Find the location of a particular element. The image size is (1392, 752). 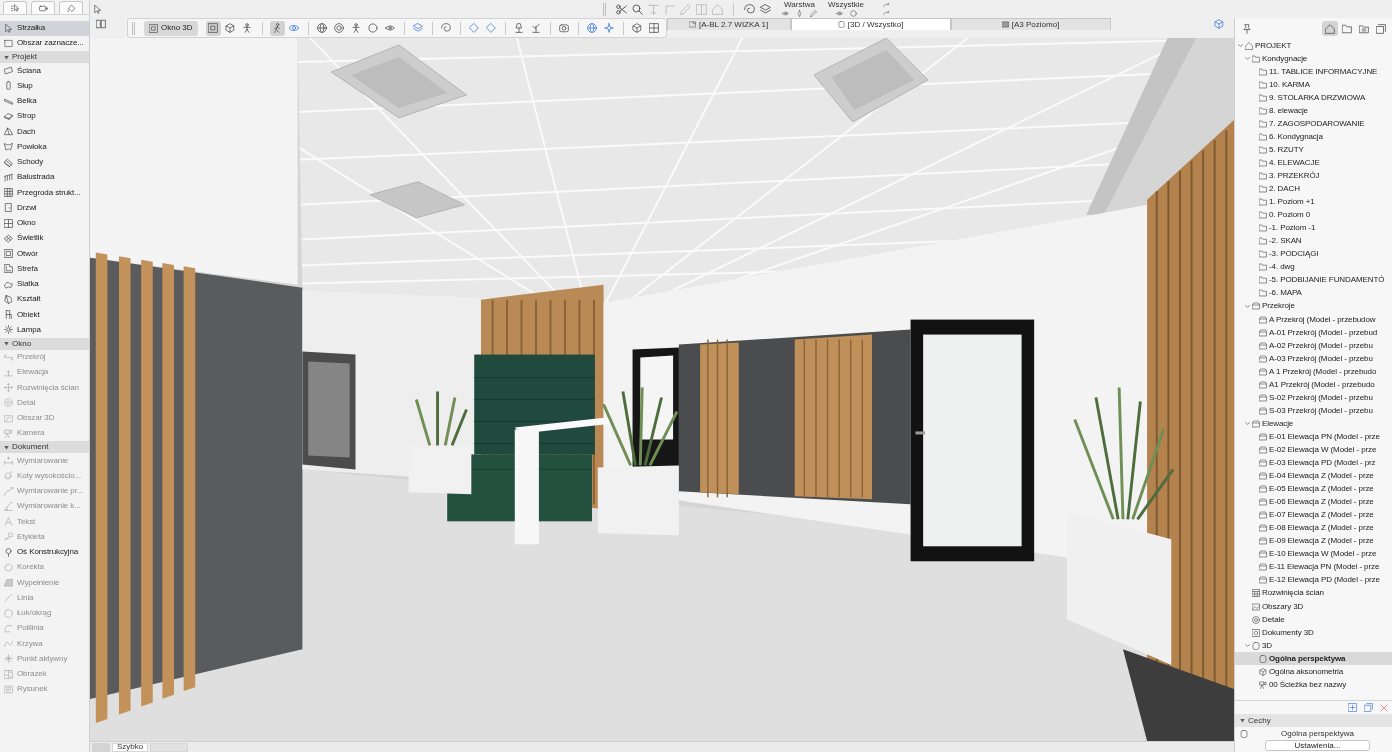

stacked-squares-icon is located at coordinates (1368, 707).